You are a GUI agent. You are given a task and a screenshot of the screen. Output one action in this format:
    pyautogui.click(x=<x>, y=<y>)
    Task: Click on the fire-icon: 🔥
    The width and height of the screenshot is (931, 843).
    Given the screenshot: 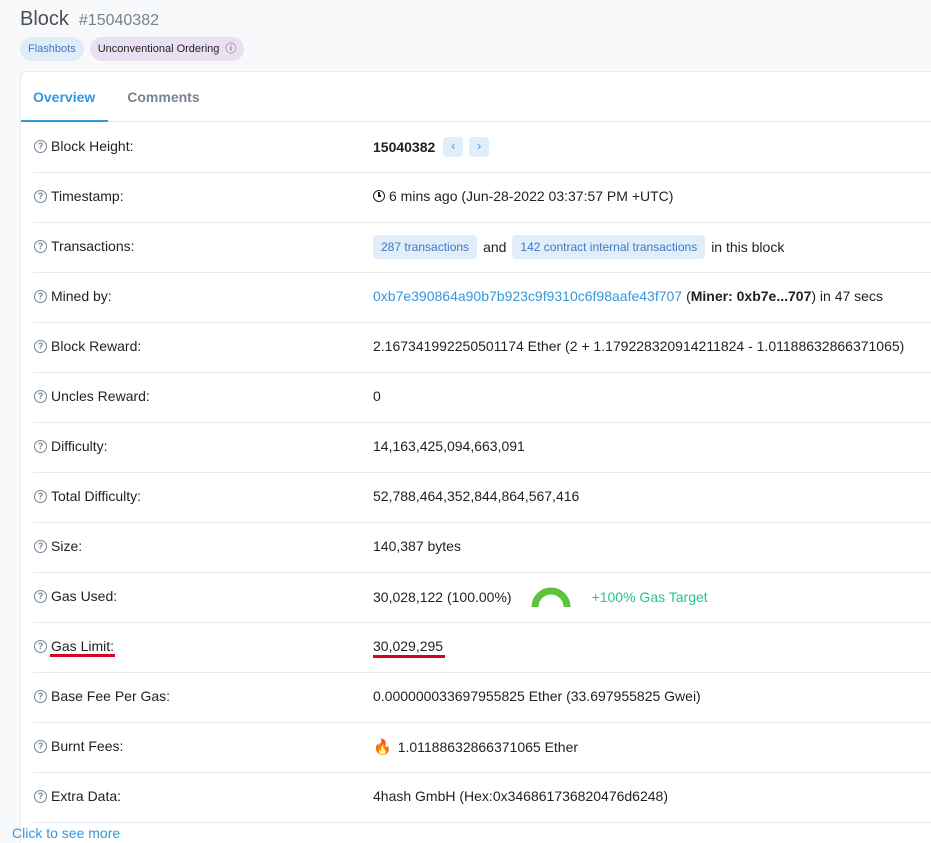 What is the action you would take?
    pyautogui.click(x=382, y=747)
    